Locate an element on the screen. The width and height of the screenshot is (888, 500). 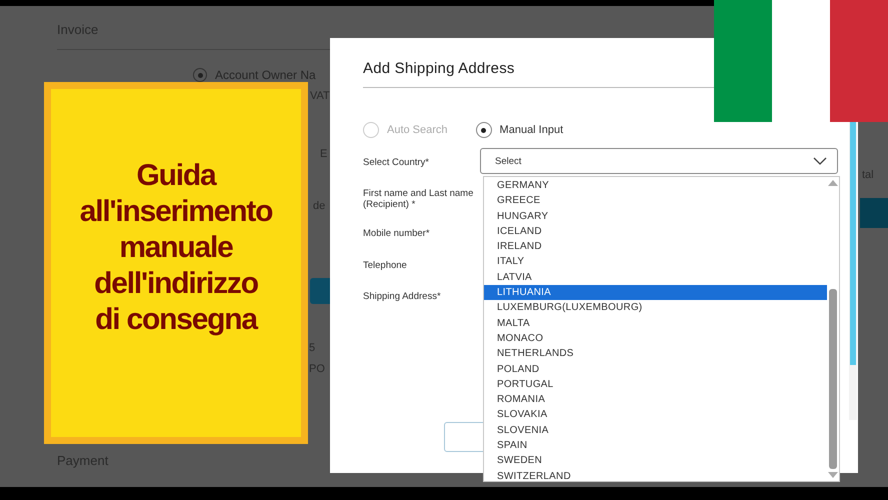
scroll-up-icon is located at coordinates (833, 183).